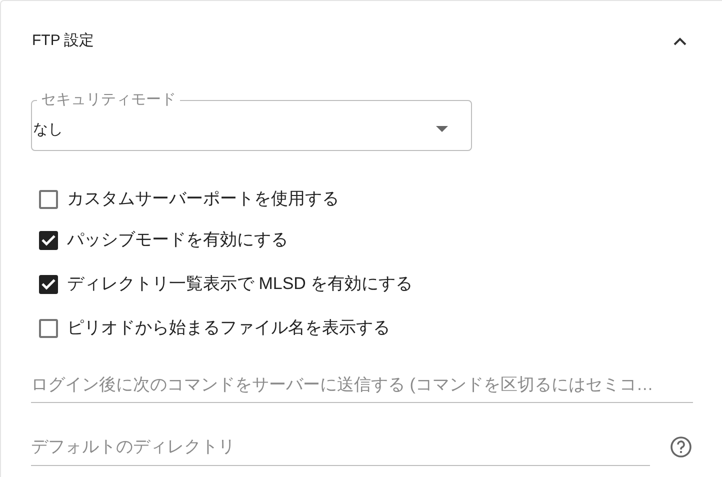 Image resolution: width=722 pixels, height=477 pixels. I want to click on panel-title: FTP 設定, so click(63, 40).